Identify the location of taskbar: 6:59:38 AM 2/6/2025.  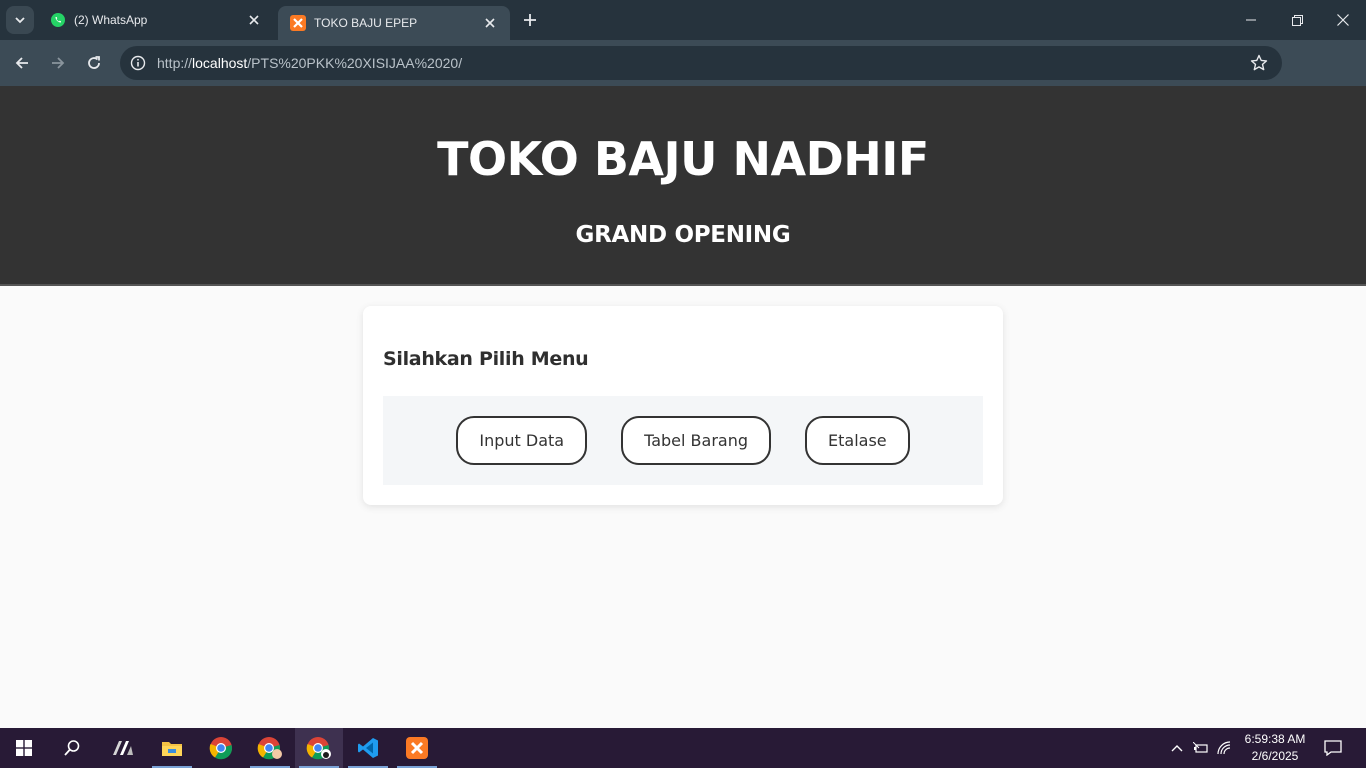
(683, 748).